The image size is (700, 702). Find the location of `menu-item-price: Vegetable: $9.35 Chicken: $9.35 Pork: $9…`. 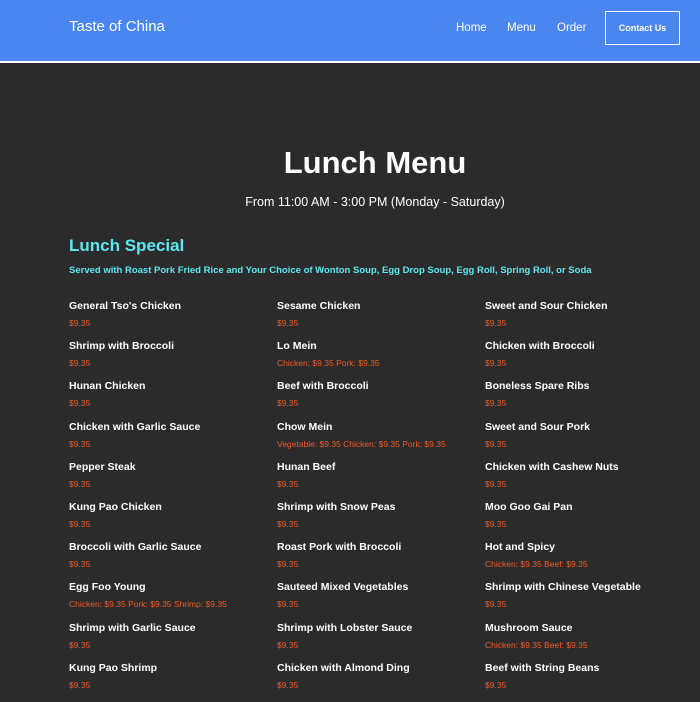

menu-item-price: Vegetable: $9.35 Chicken: $9.35 Pork: $9… is located at coordinates (361, 443).